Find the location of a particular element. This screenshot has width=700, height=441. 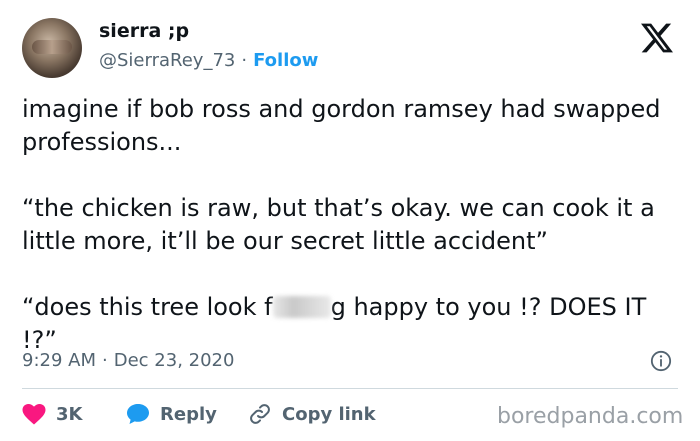

reply-bubble-icon is located at coordinates (138, 414).